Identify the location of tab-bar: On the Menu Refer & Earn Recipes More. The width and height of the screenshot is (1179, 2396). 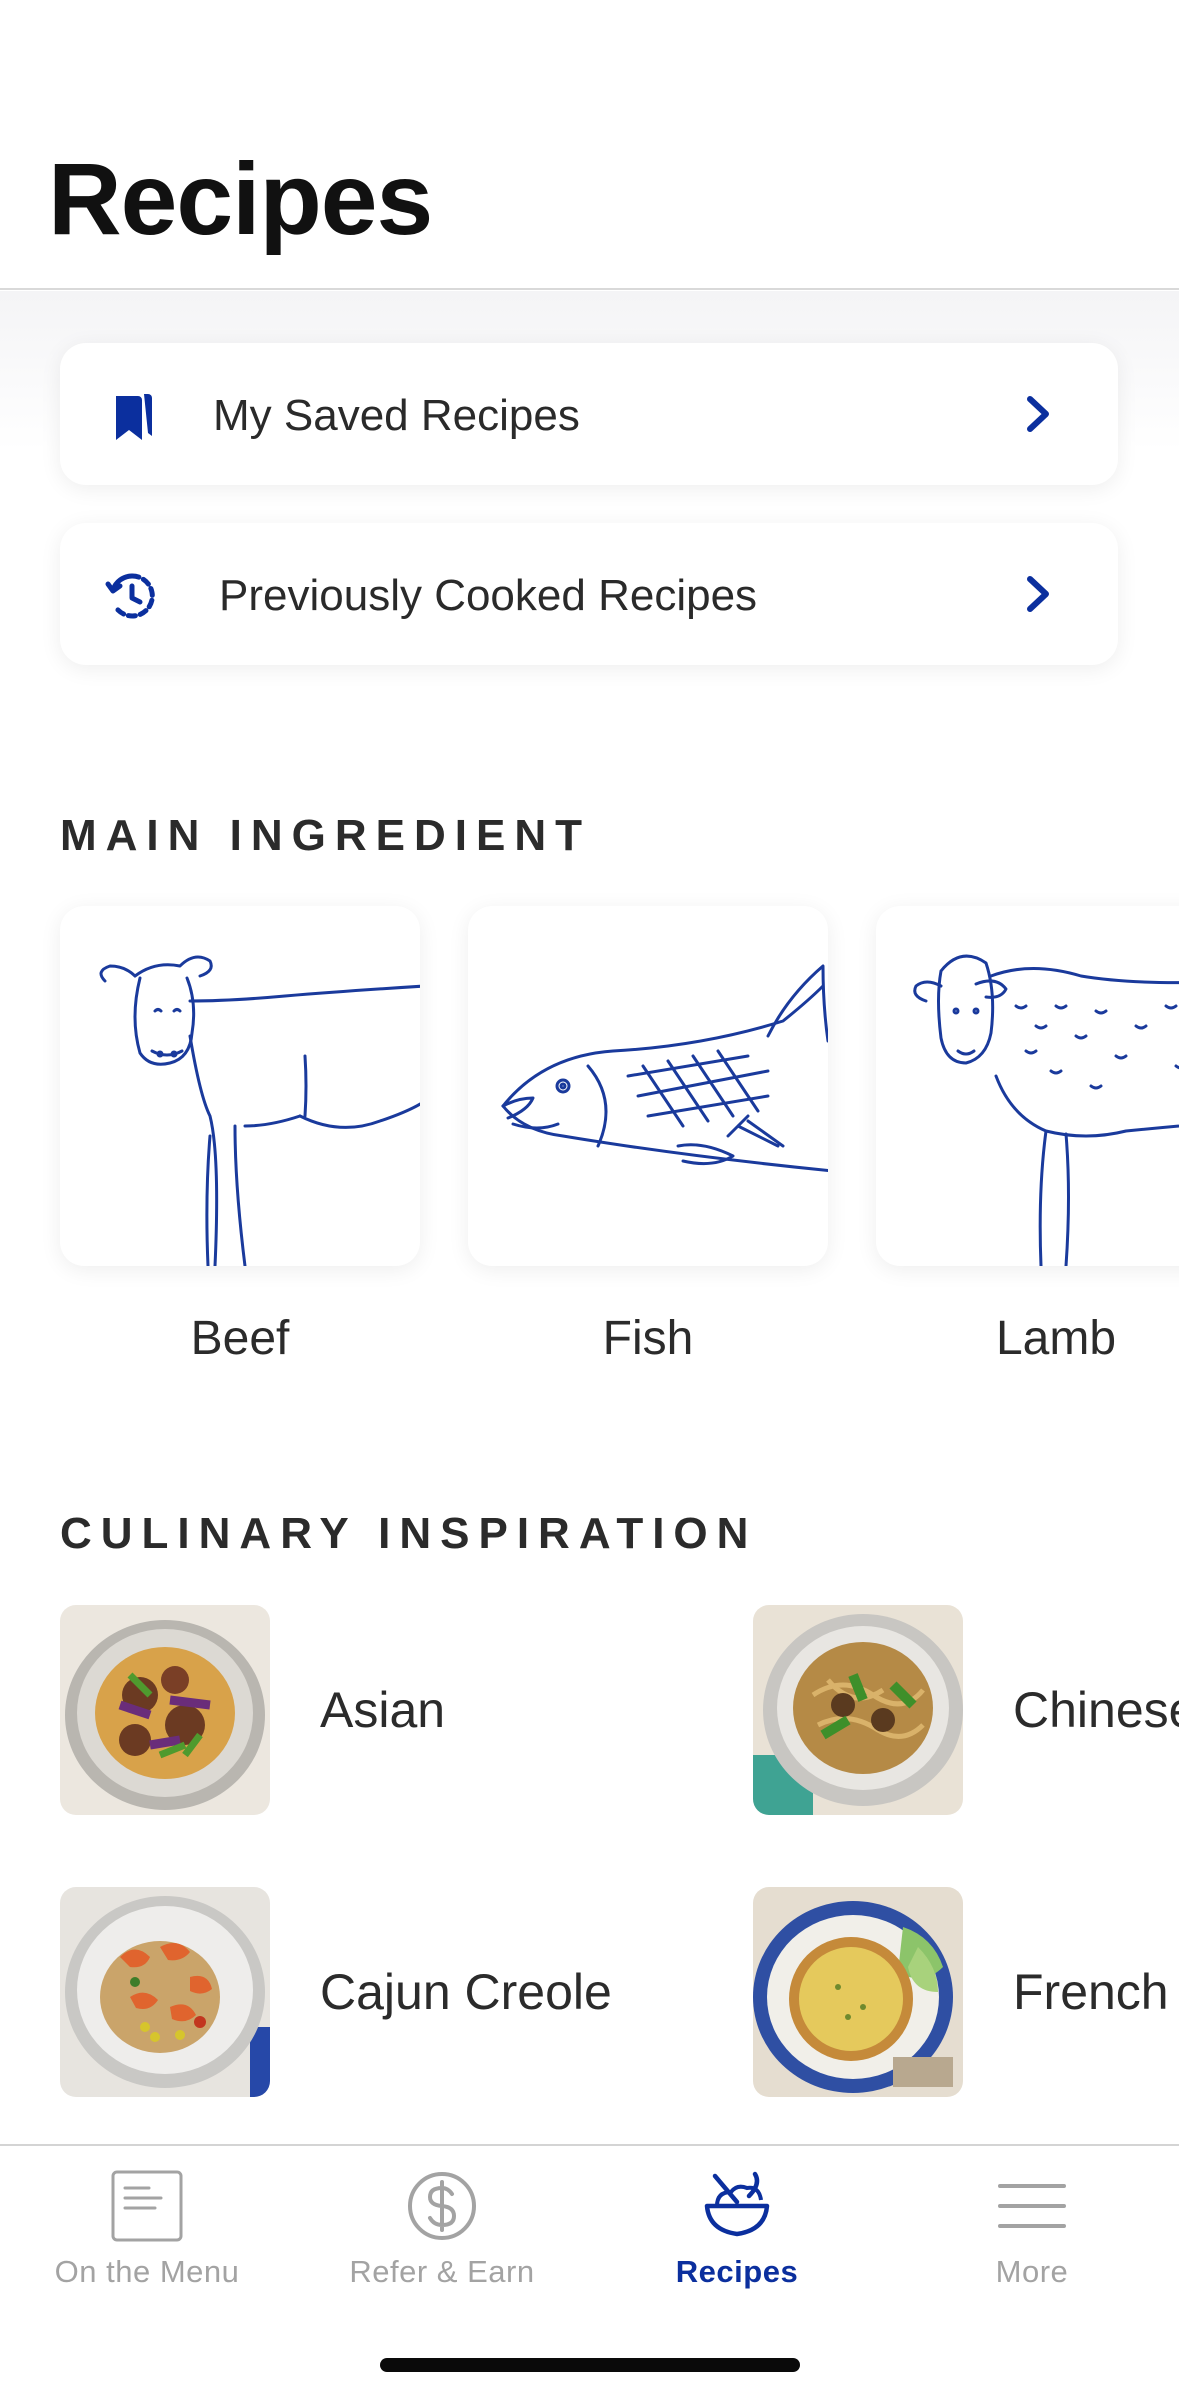
(589, 2270).